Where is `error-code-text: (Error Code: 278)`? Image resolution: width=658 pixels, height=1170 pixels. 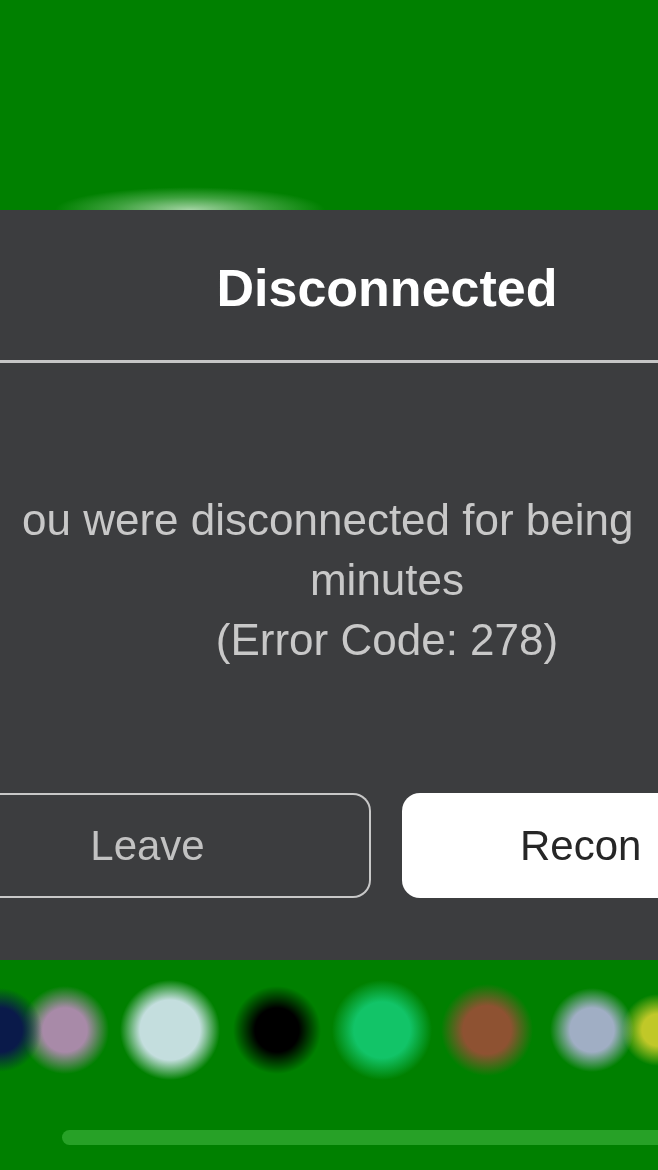
error-code-text: (Error Code: 278) is located at coordinates (387, 640).